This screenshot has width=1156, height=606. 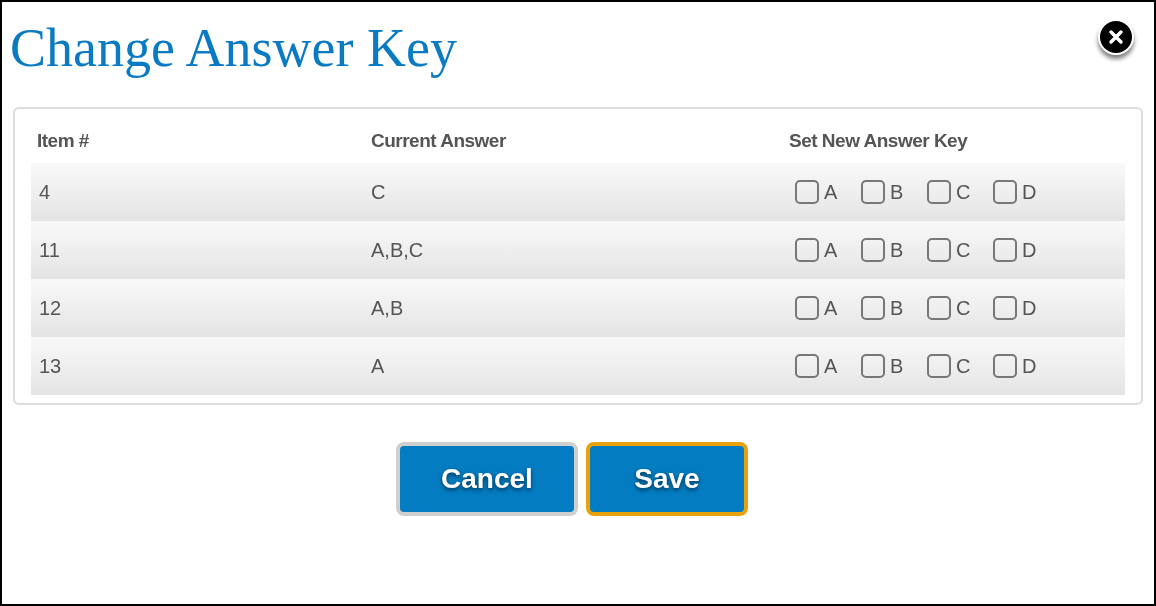 What do you see at coordinates (487, 479) in the screenshot?
I see `cancel-button: Cancel` at bounding box center [487, 479].